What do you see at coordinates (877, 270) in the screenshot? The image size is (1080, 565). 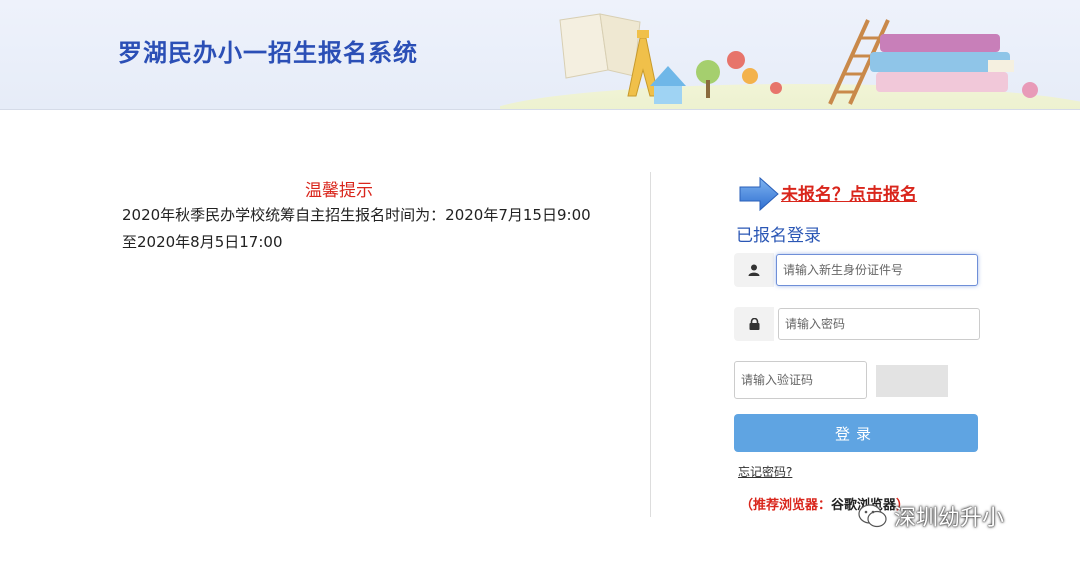 I see `id-number-input` at bounding box center [877, 270].